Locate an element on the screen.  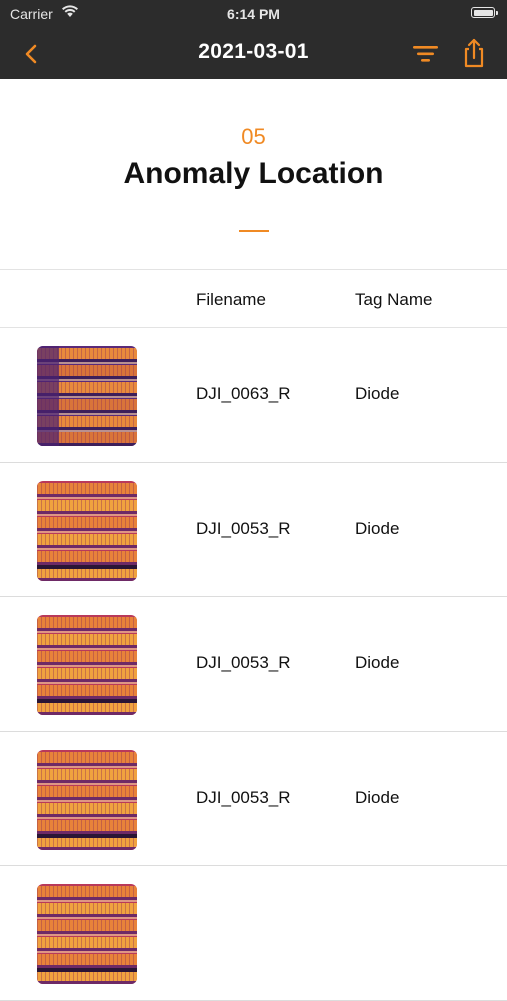
table-row: DJI_0063_R Diode is located at coordinates (253, 395).